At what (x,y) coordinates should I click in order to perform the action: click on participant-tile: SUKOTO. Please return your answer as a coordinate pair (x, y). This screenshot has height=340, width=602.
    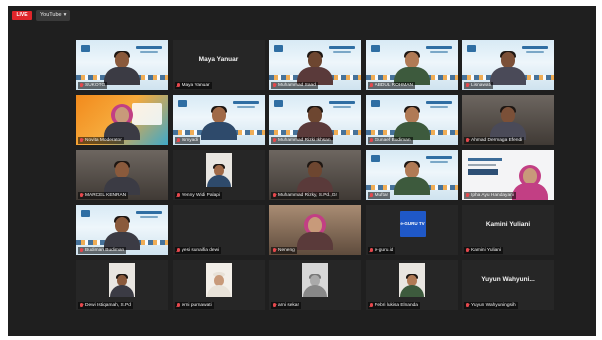
    Looking at the image, I should click on (122, 65).